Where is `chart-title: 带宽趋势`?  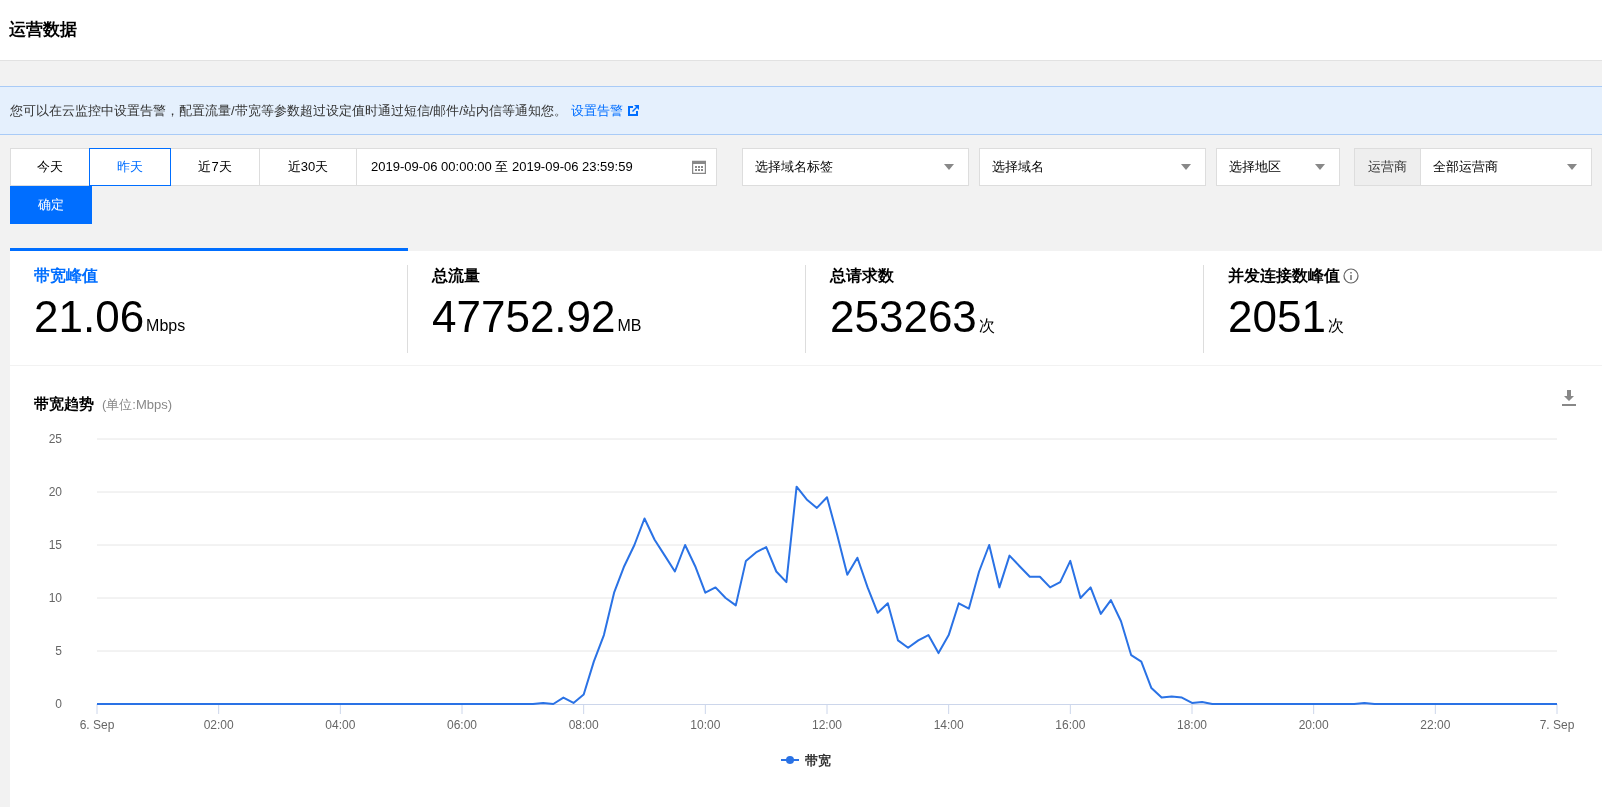
chart-title: 带宽趋势 is located at coordinates (64, 404).